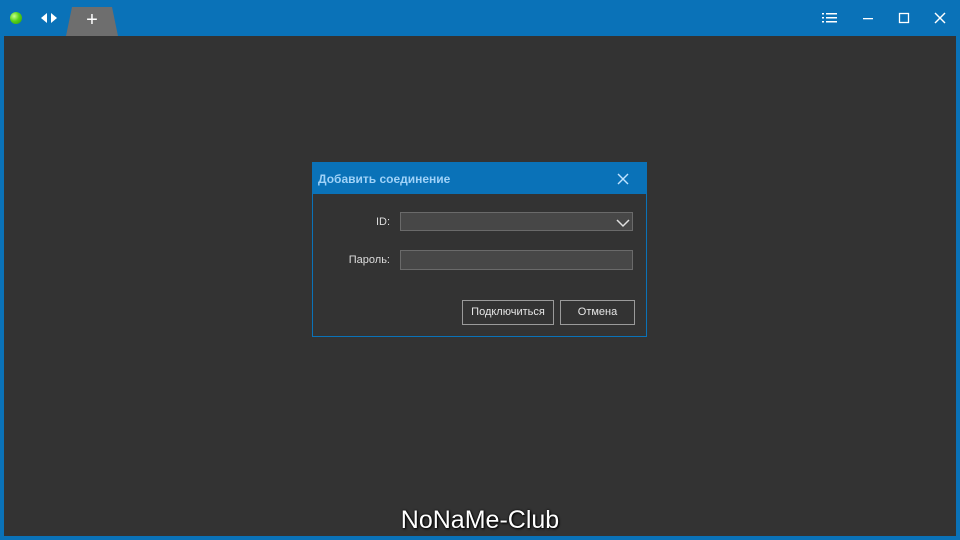 This screenshot has height=540, width=960. Describe the element at coordinates (904, 18) in the screenshot. I see `maximize-icon` at that location.